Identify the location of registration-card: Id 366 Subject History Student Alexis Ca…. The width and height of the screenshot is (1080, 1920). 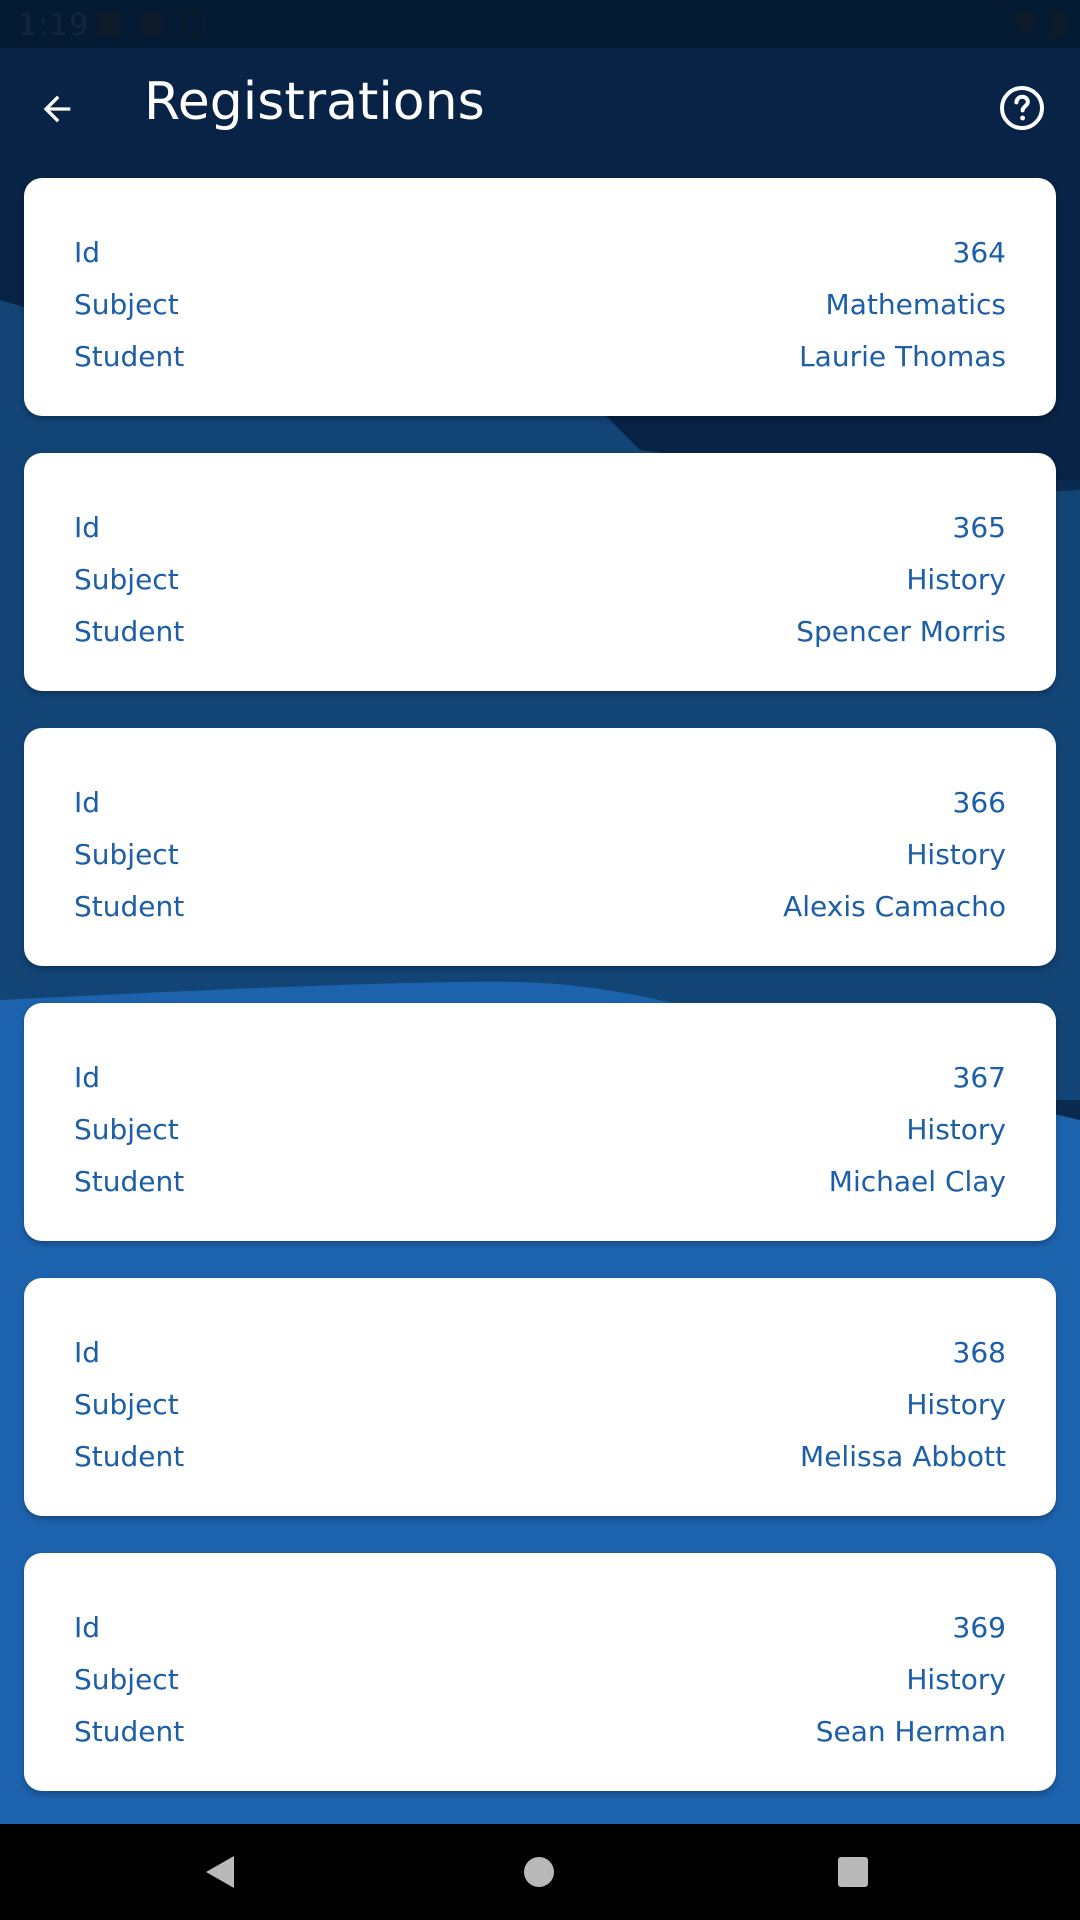
(540, 847).